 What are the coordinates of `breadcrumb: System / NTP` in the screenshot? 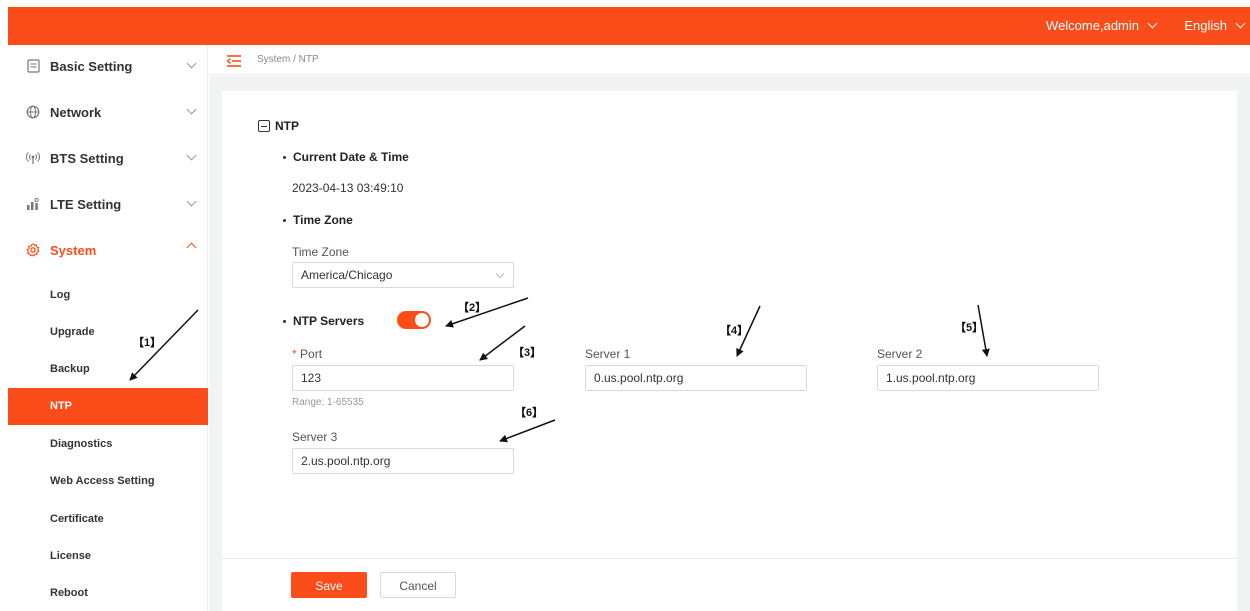 It's located at (288, 59).